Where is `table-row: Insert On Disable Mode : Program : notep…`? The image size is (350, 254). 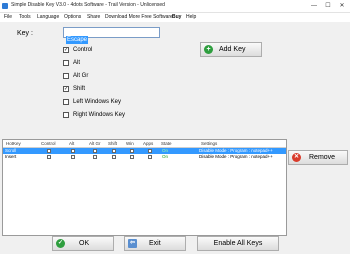 table-row: Insert On Disable Mode : Program : notep… is located at coordinates (144, 157).